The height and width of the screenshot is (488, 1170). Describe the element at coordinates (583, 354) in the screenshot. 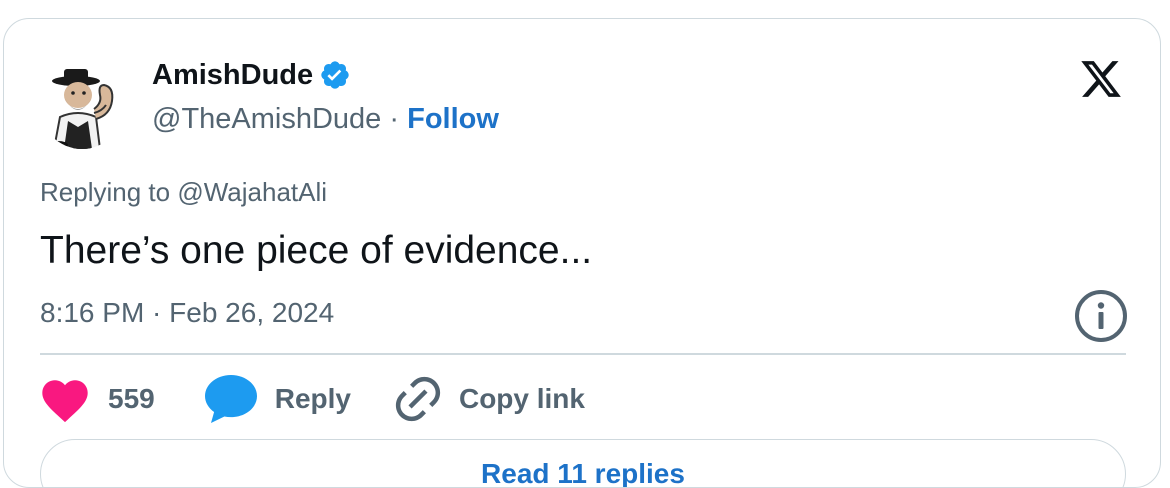

I see `divider` at that location.